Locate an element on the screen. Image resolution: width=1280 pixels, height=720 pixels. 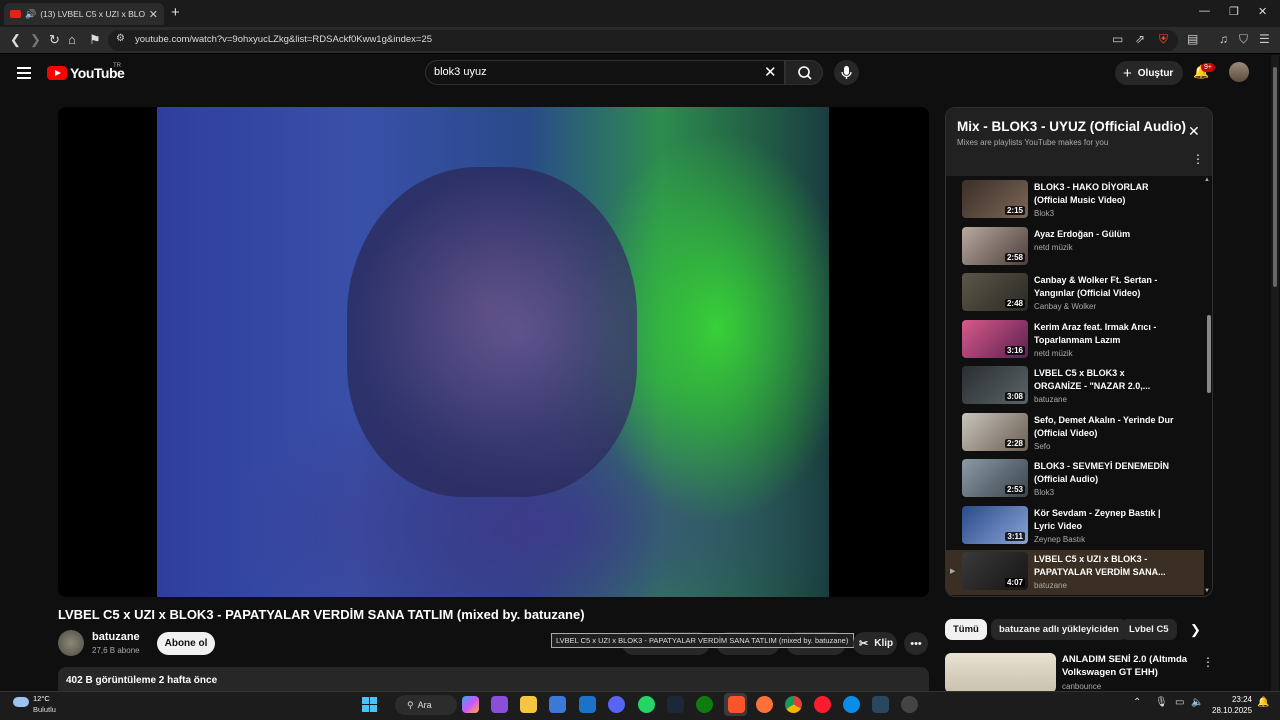
settings-icon is located at coordinates (909, 704).